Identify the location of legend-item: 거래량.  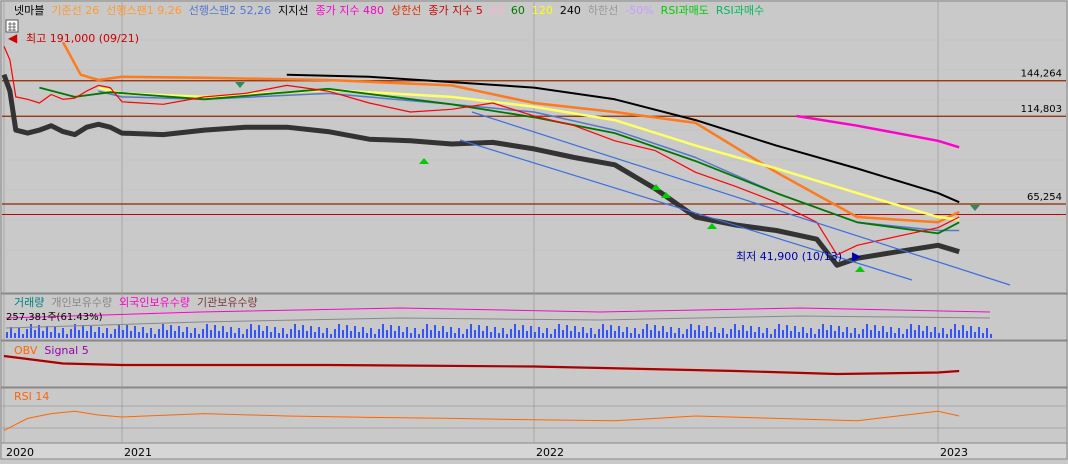
(29, 302).